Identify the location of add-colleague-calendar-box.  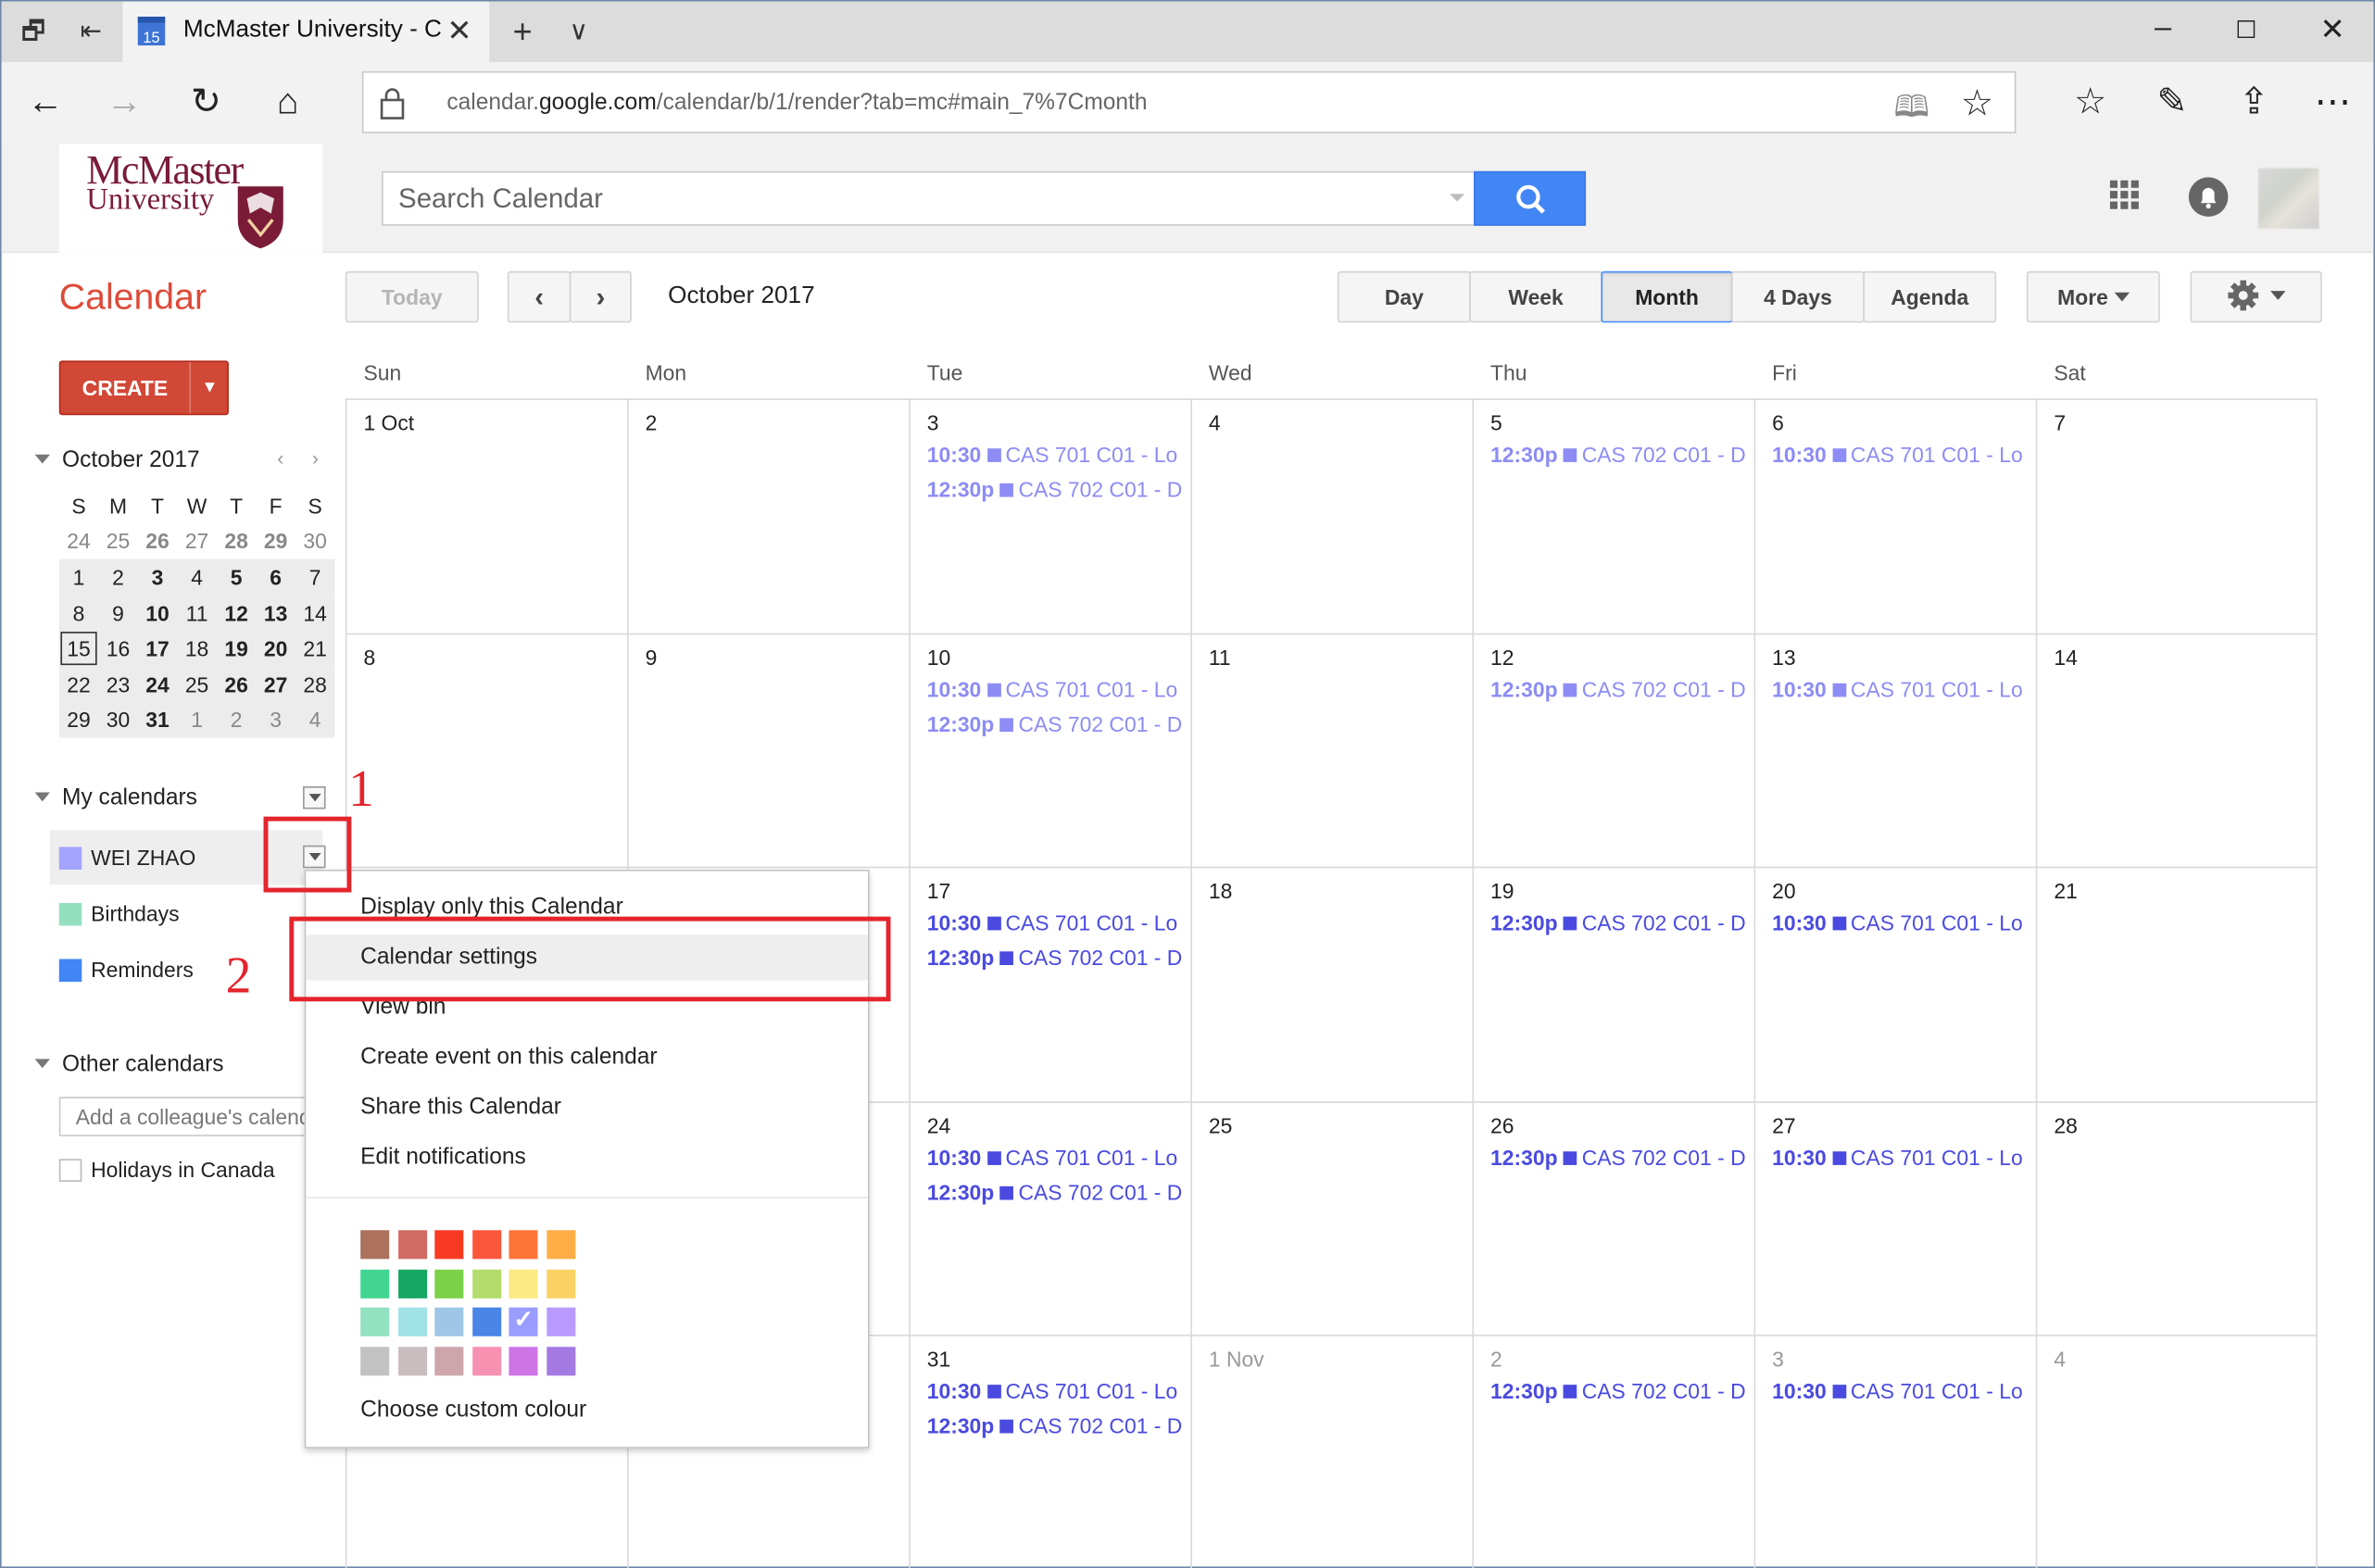
(187, 1117).